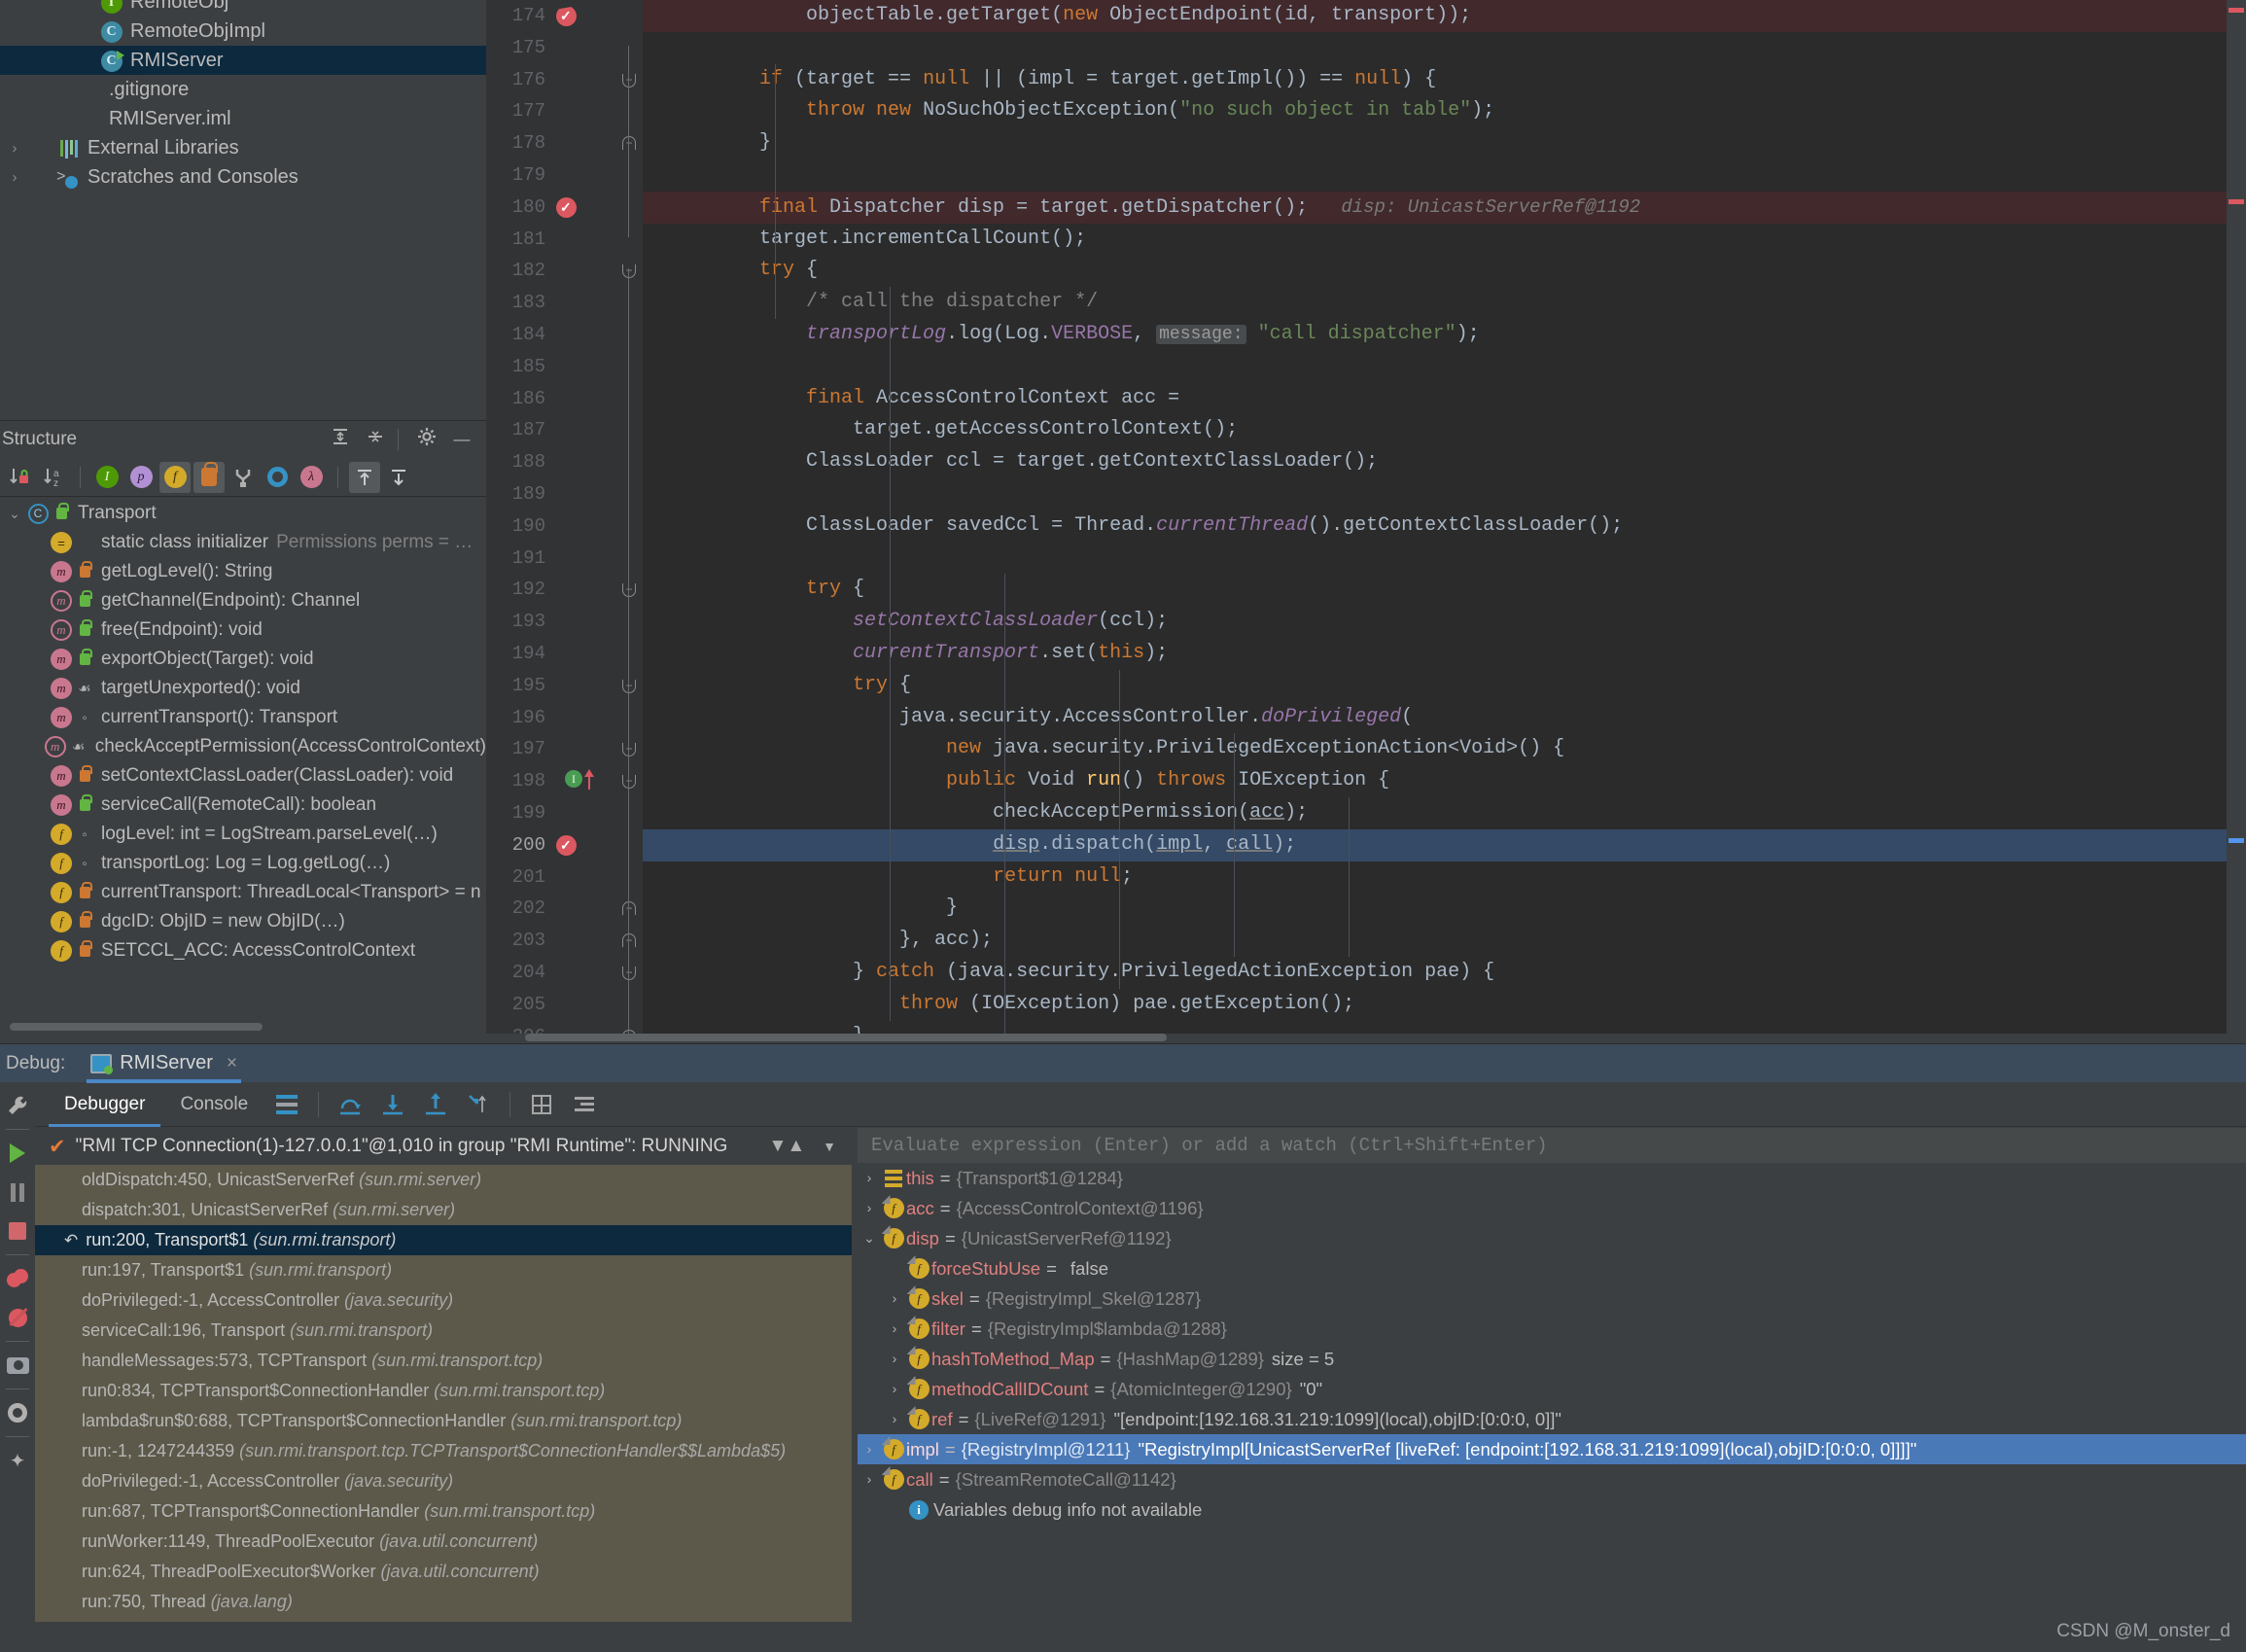 This screenshot has height=1652, width=2246. Describe the element at coordinates (551, 559) in the screenshot. I see `gutter-line: 191` at that location.